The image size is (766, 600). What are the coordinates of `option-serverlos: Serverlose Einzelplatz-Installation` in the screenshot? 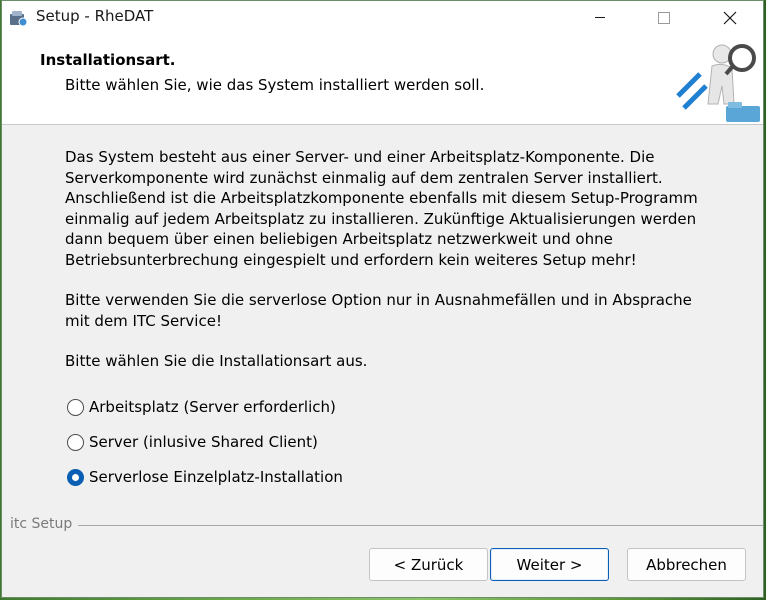 It's located at (205, 477).